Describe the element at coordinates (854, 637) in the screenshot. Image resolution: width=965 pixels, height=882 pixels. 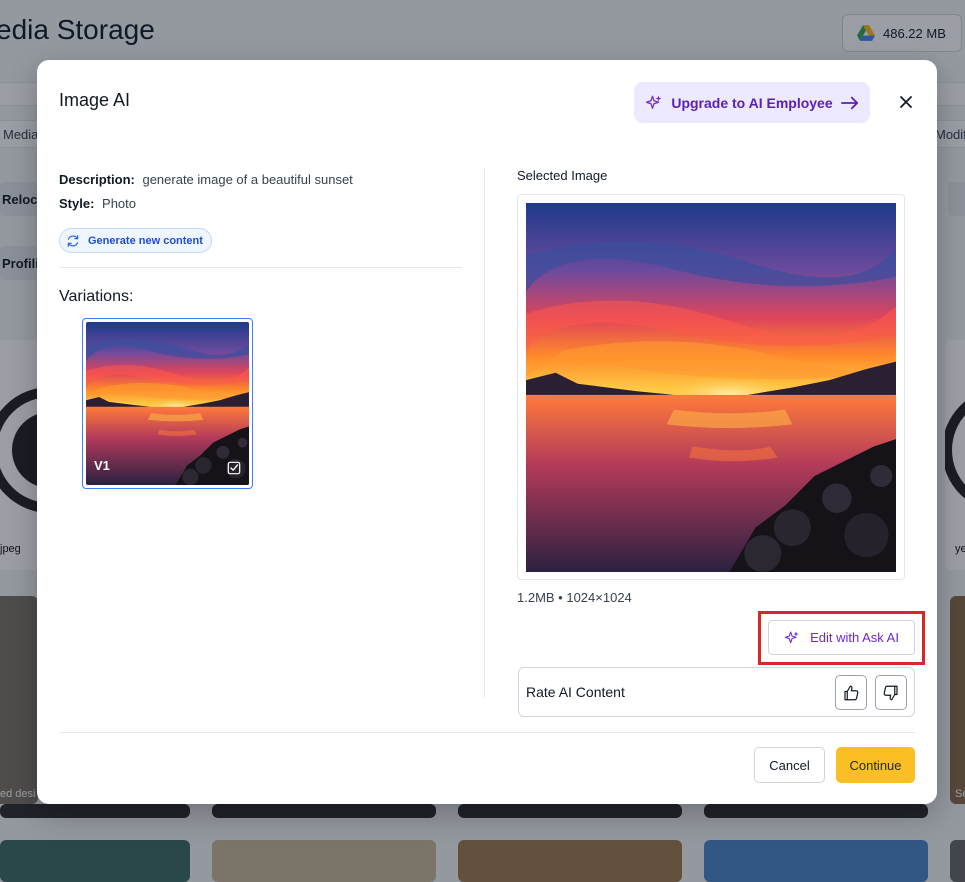
I see `edit-label: Edit with Ask AI` at that location.